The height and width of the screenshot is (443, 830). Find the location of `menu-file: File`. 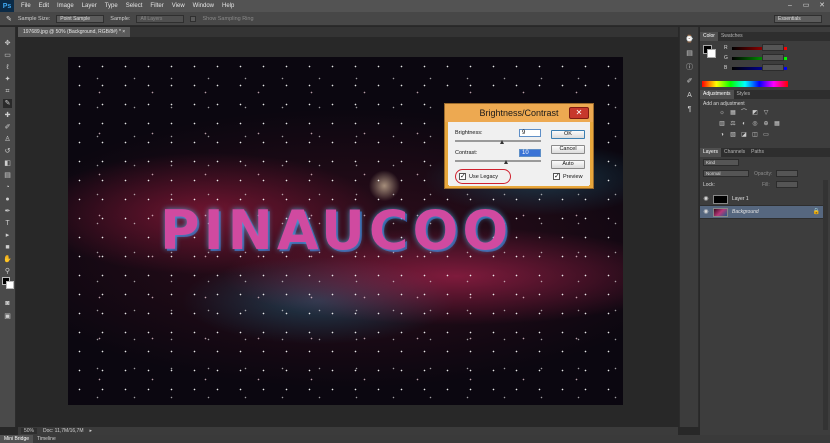

menu-file: File is located at coordinates (26, 6).